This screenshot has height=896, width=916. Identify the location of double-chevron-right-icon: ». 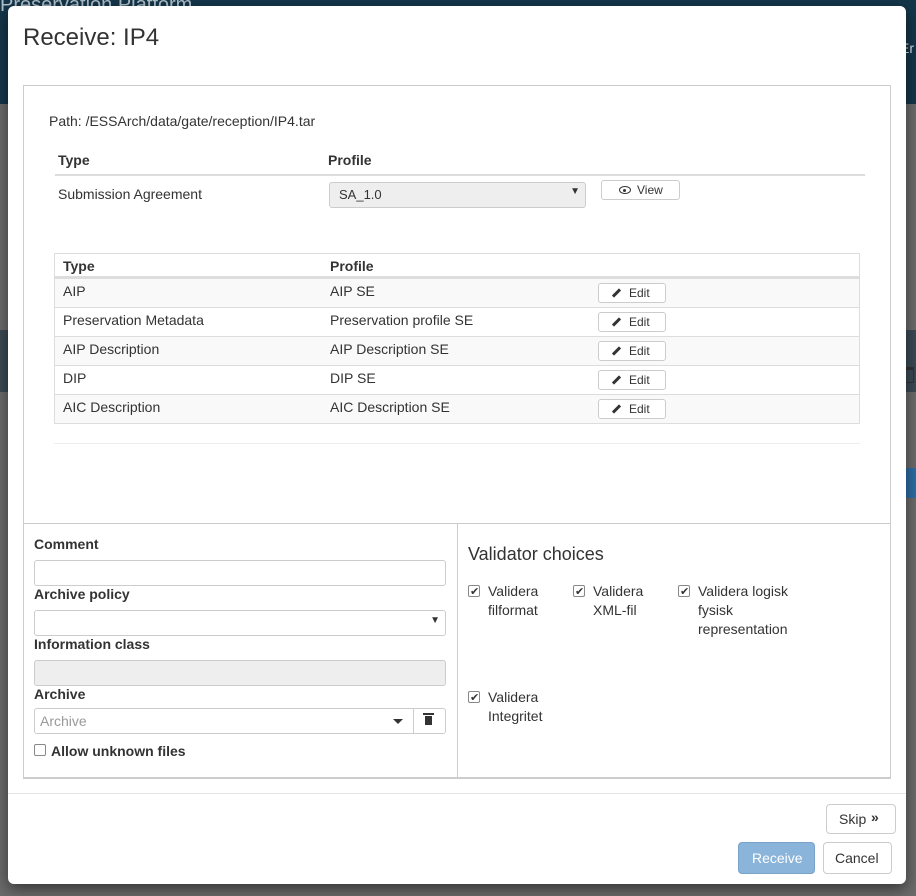
(875, 817).